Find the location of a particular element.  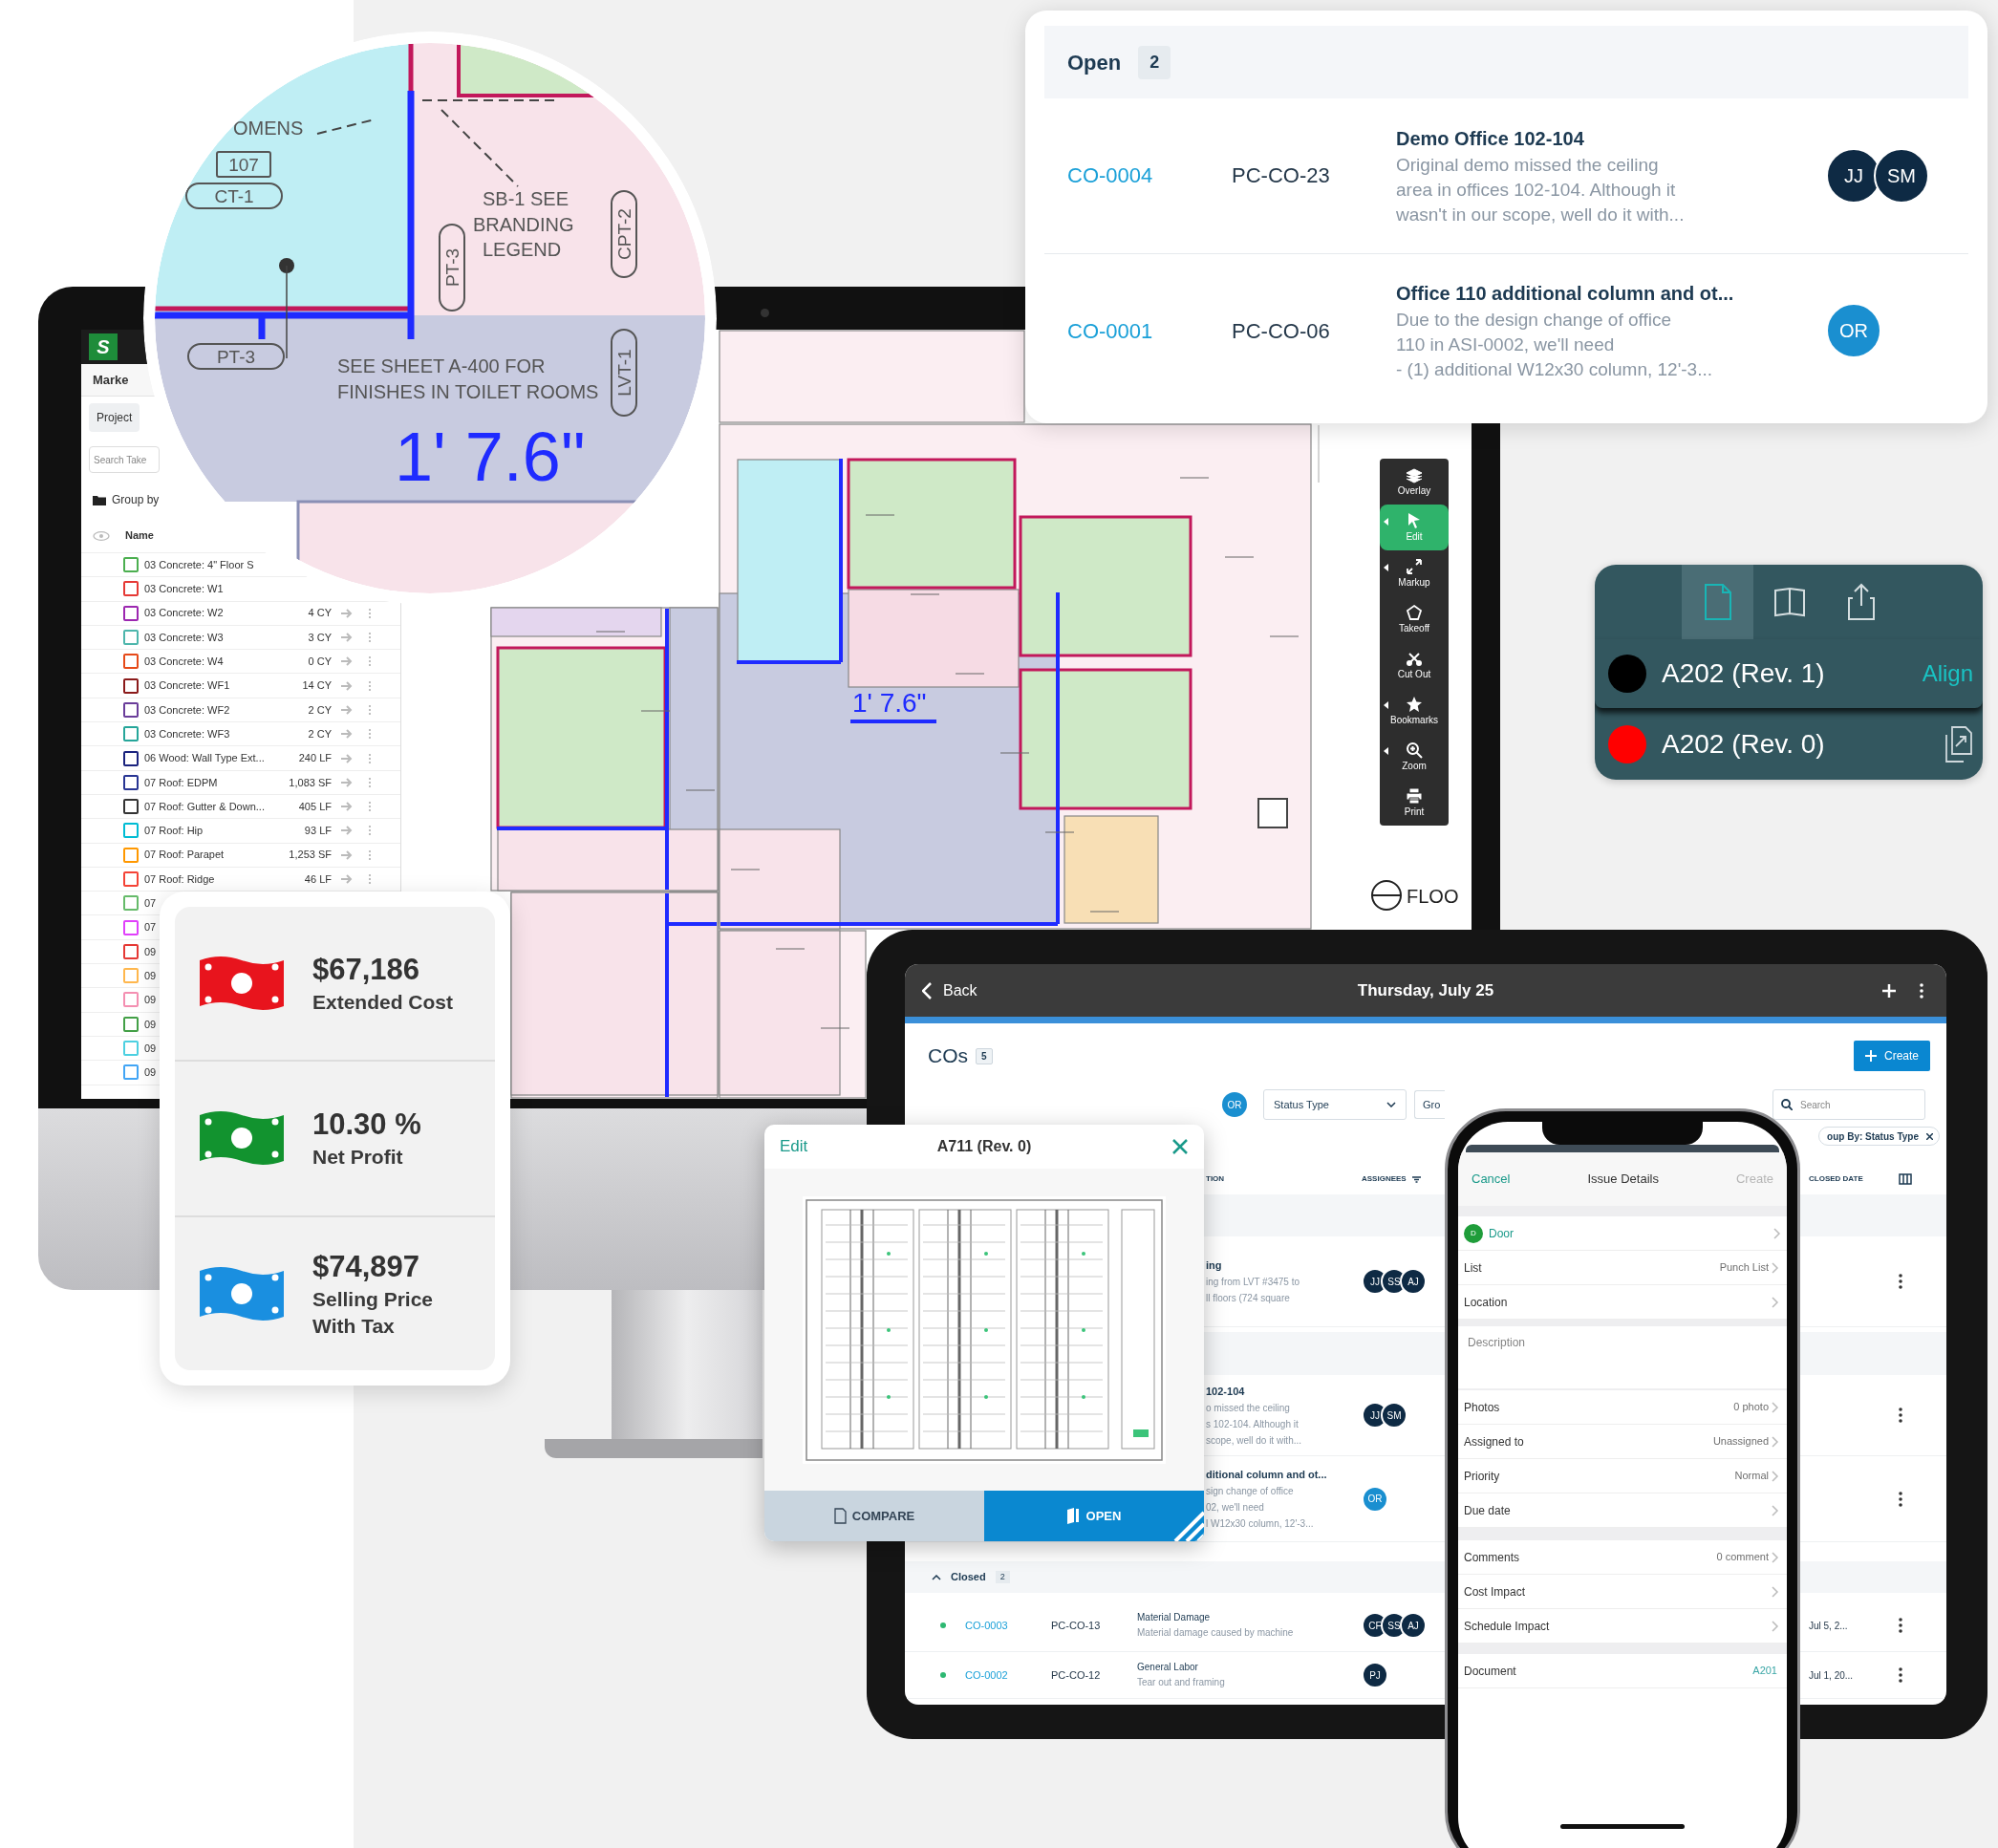

metric-value: 10.30 % is located at coordinates (367, 1125).